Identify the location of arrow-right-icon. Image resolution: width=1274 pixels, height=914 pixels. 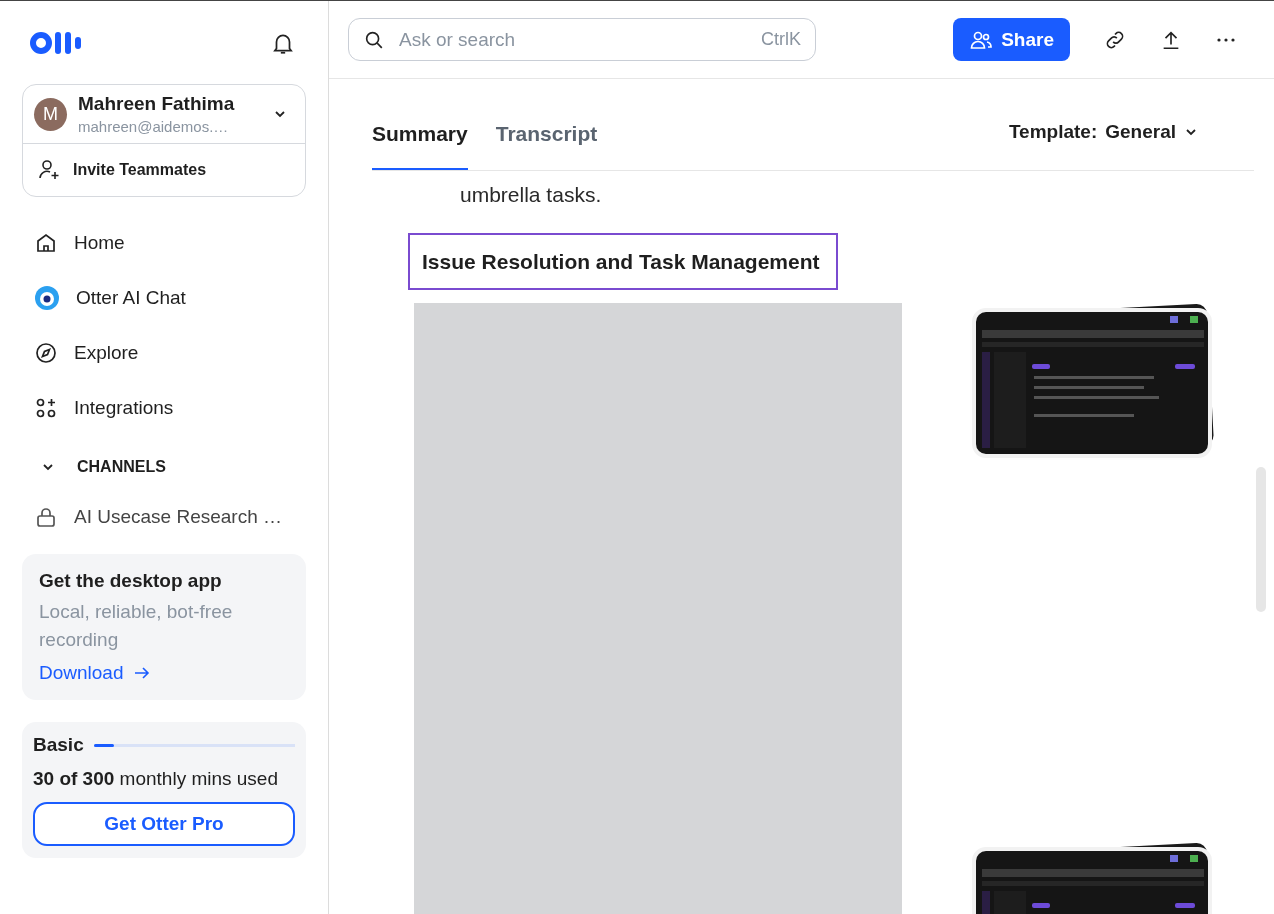
(141, 673).